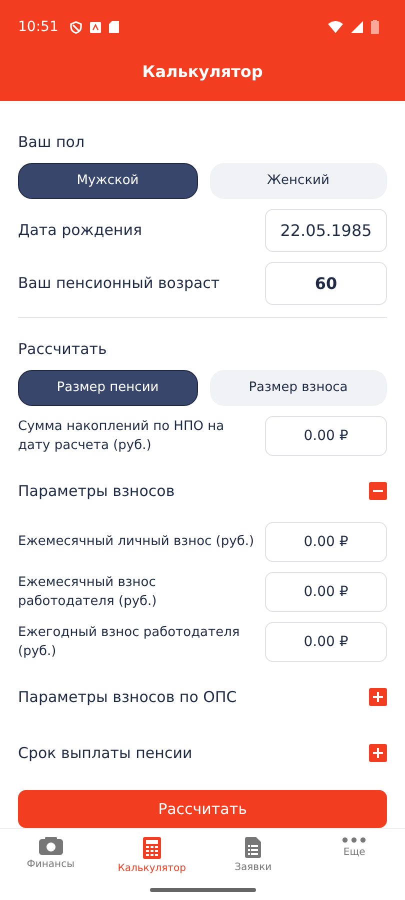 This screenshot has height=900, width=405. Describe the element at coordinates (298, 388) in the screenshot. I see `calculation-option: Размер взноса` at that location.